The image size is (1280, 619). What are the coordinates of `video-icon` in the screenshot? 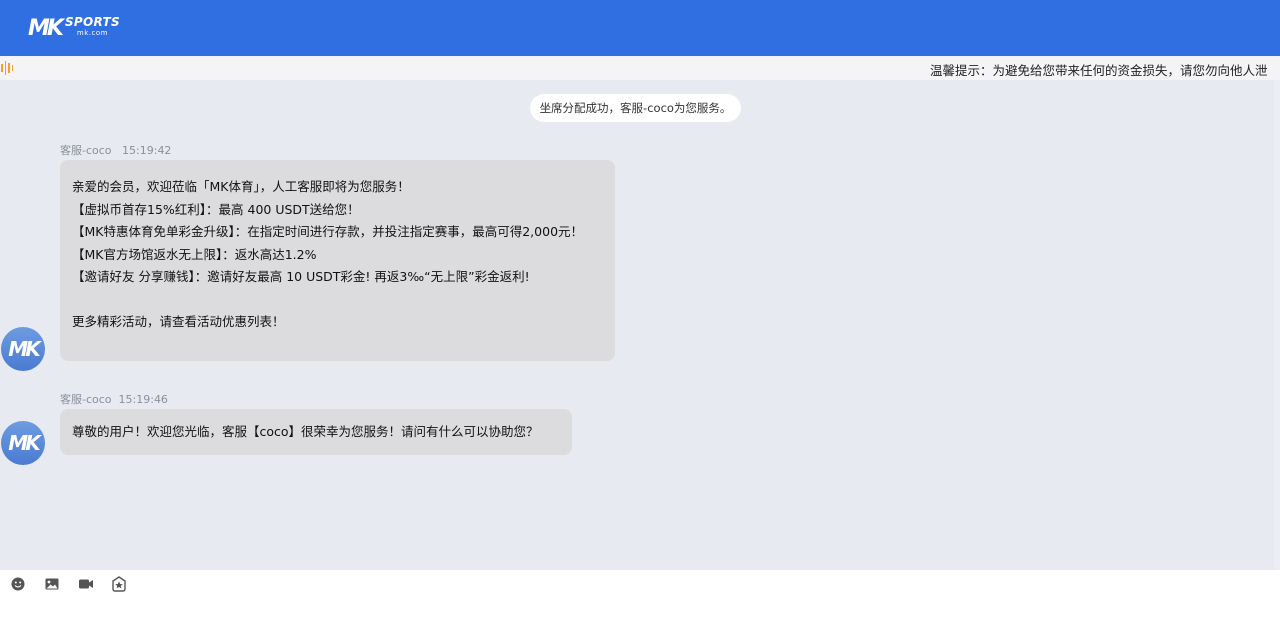 It's located at (86, 584).